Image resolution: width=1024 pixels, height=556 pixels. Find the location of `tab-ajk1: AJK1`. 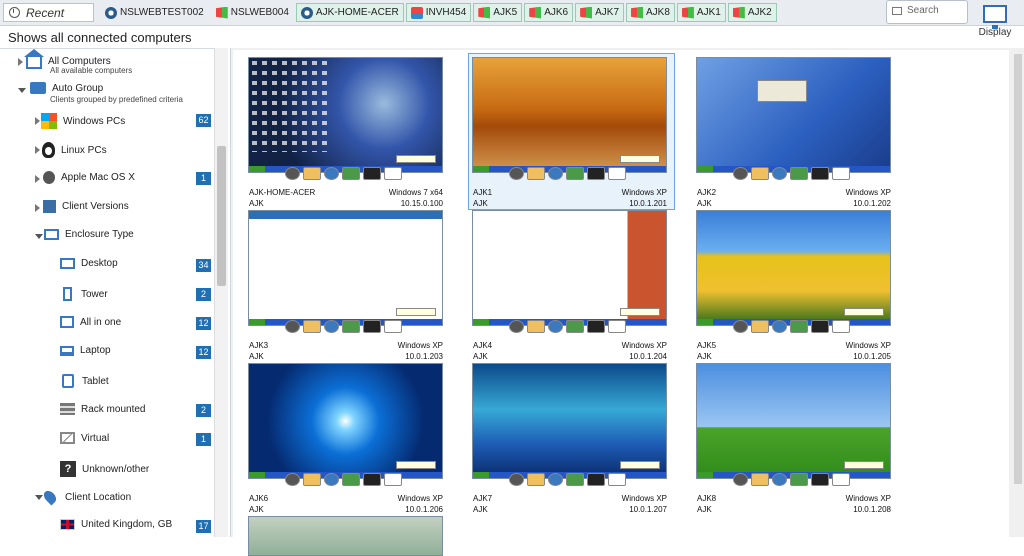

tab-ajk1: AJK1 is located at coordinates (701, 12).